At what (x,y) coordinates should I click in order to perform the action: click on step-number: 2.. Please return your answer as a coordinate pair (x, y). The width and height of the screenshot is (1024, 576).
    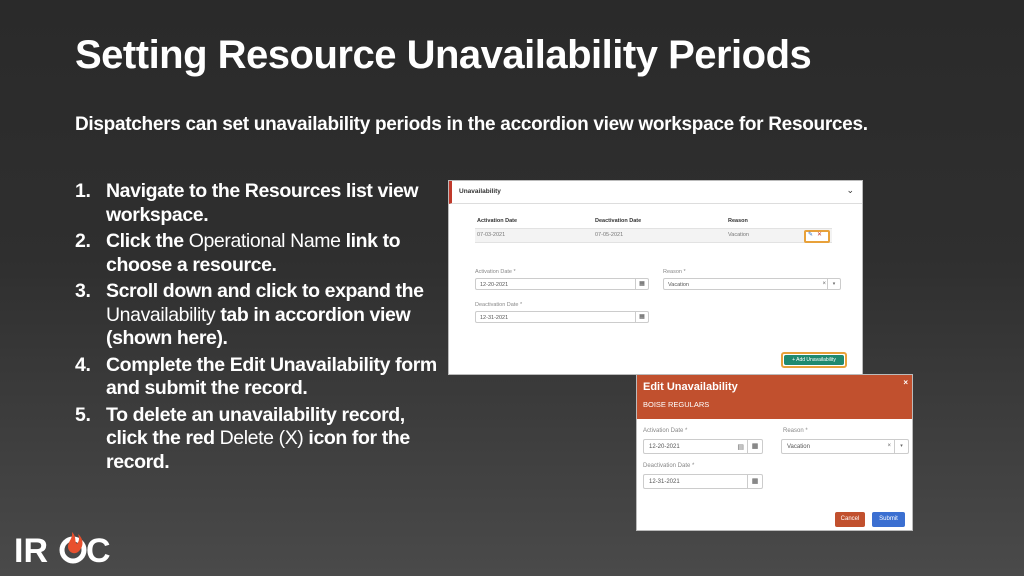
    Looking at the image, I should click on (83, 241).